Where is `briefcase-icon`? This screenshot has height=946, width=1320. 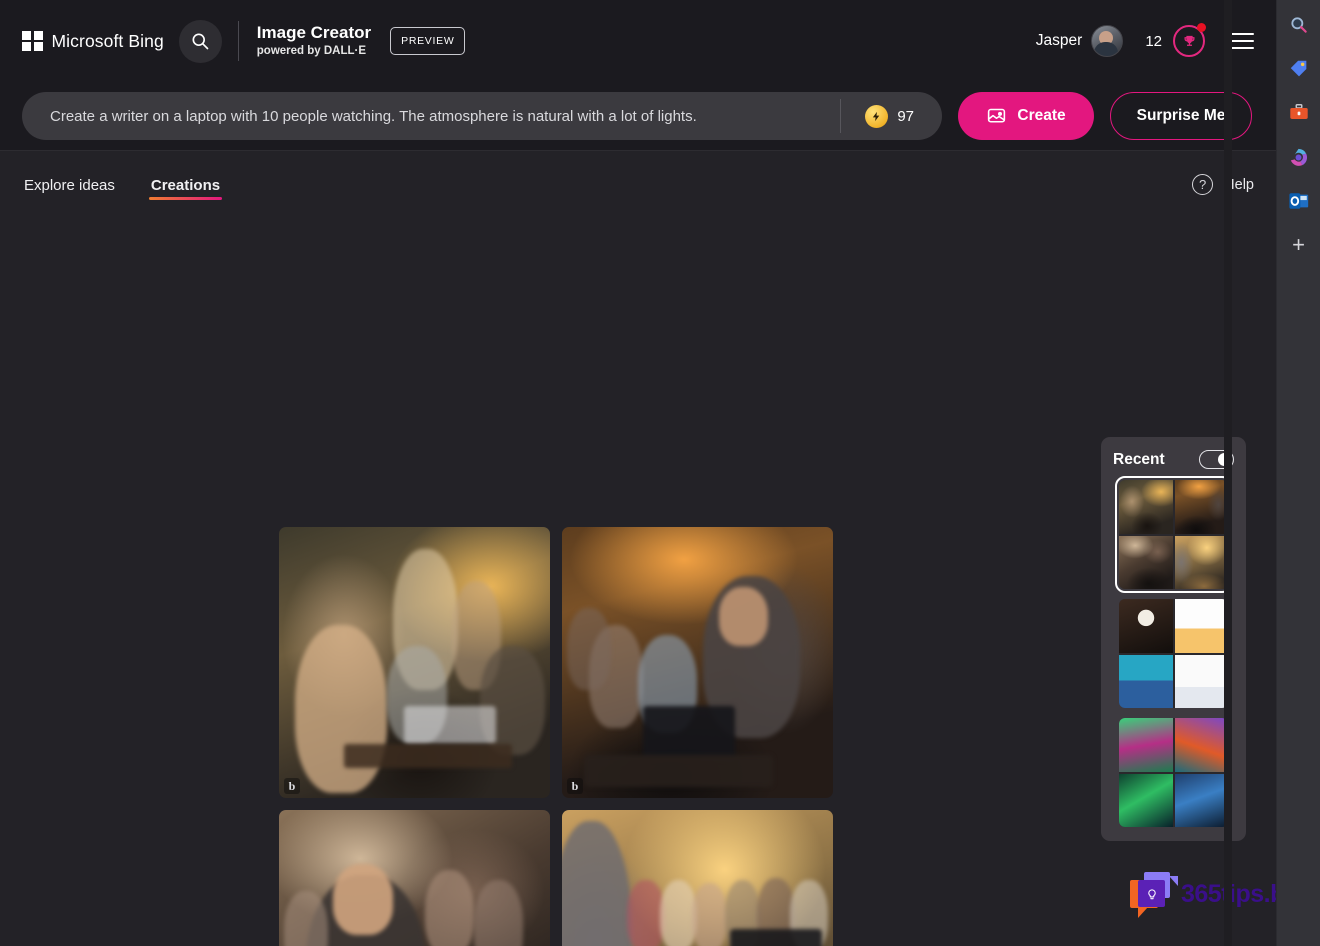 briefcase-icon is located at coordinates (1299, 113).